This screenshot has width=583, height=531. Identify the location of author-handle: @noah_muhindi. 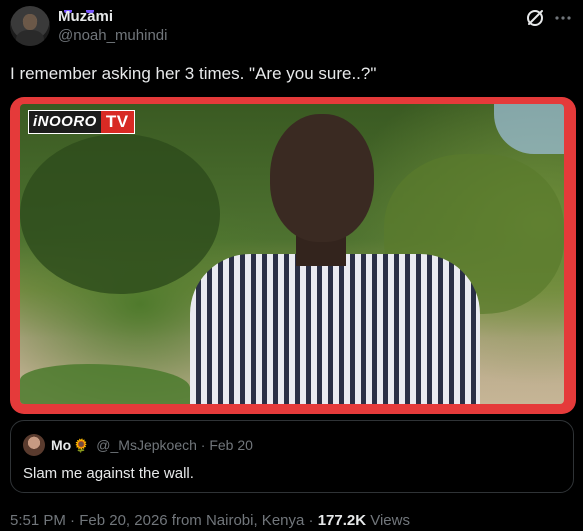
(112, 36).